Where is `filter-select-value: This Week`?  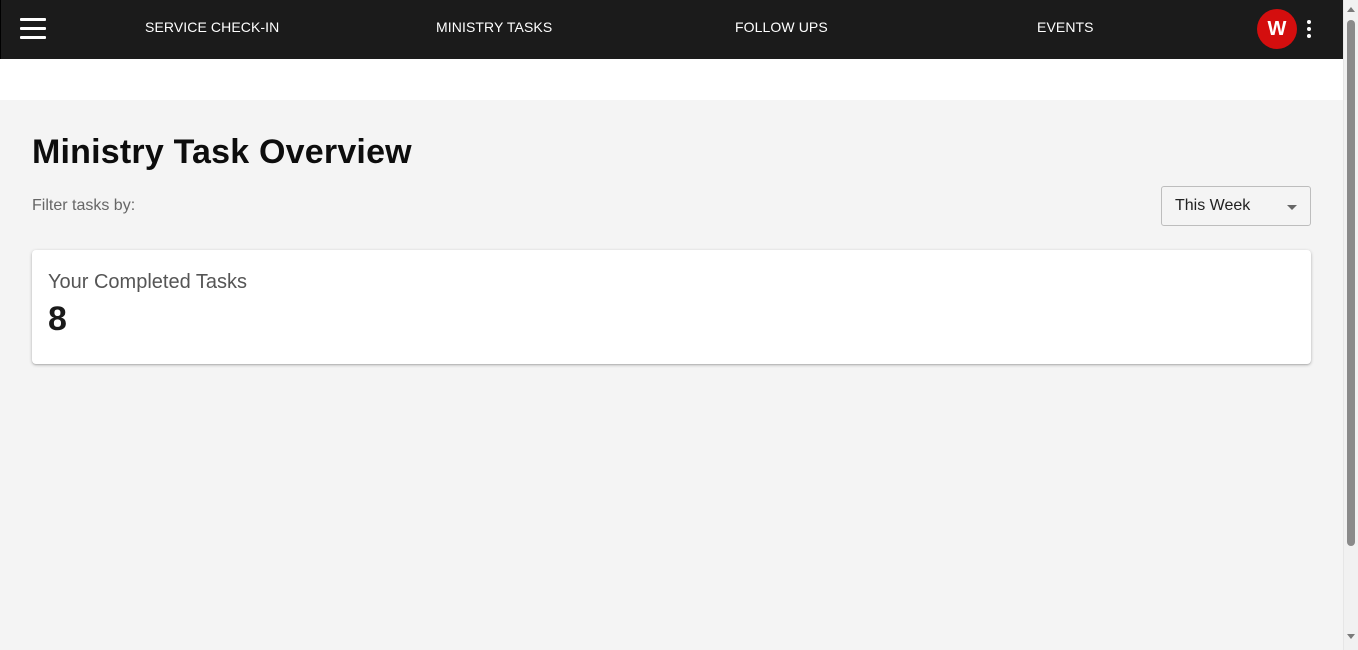 filter-select-value: This Week is located at coordinates (1213, 205).